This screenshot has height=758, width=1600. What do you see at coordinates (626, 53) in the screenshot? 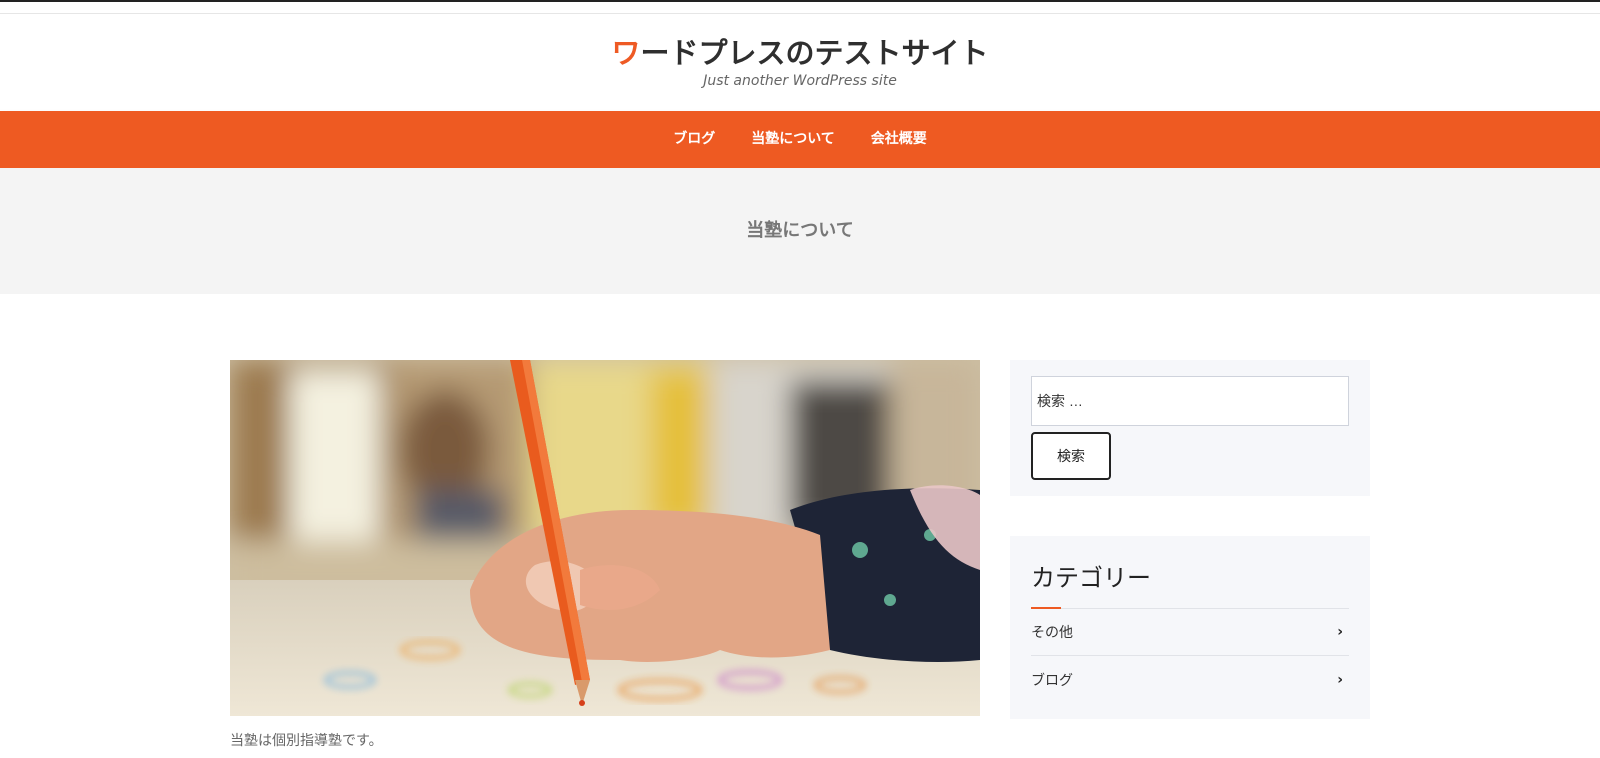
I see `site-title-first-char: ワ` at bounding box center [626, 53].